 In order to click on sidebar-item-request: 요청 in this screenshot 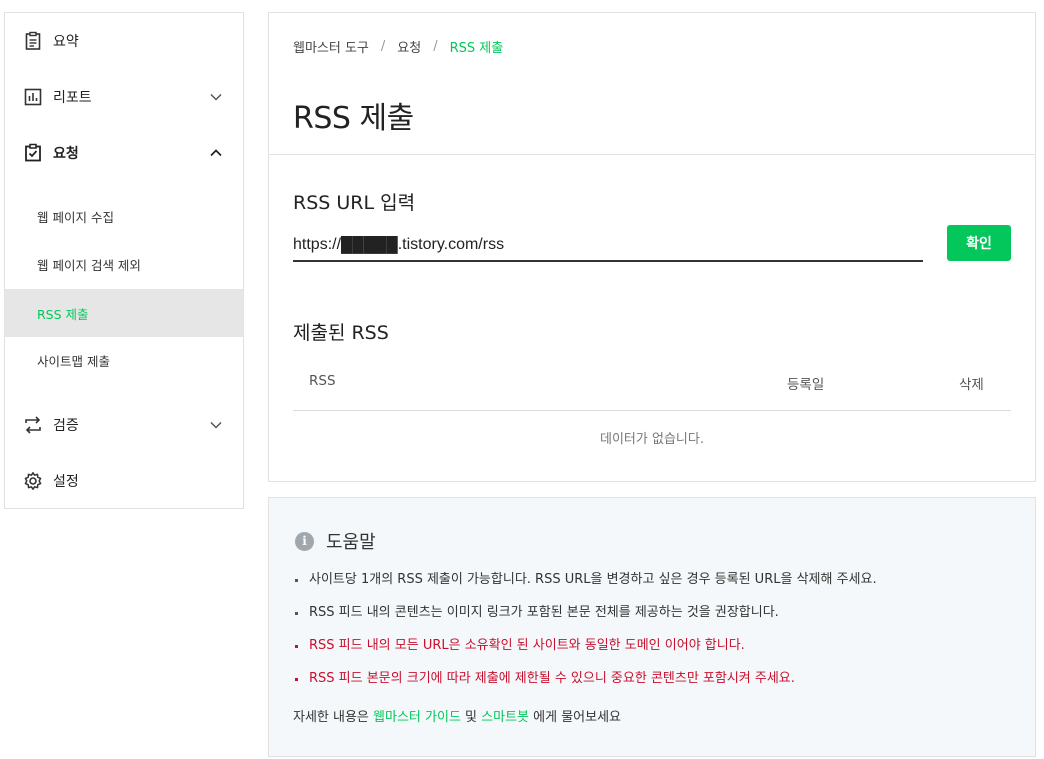, I will do `click(124, 153)`.